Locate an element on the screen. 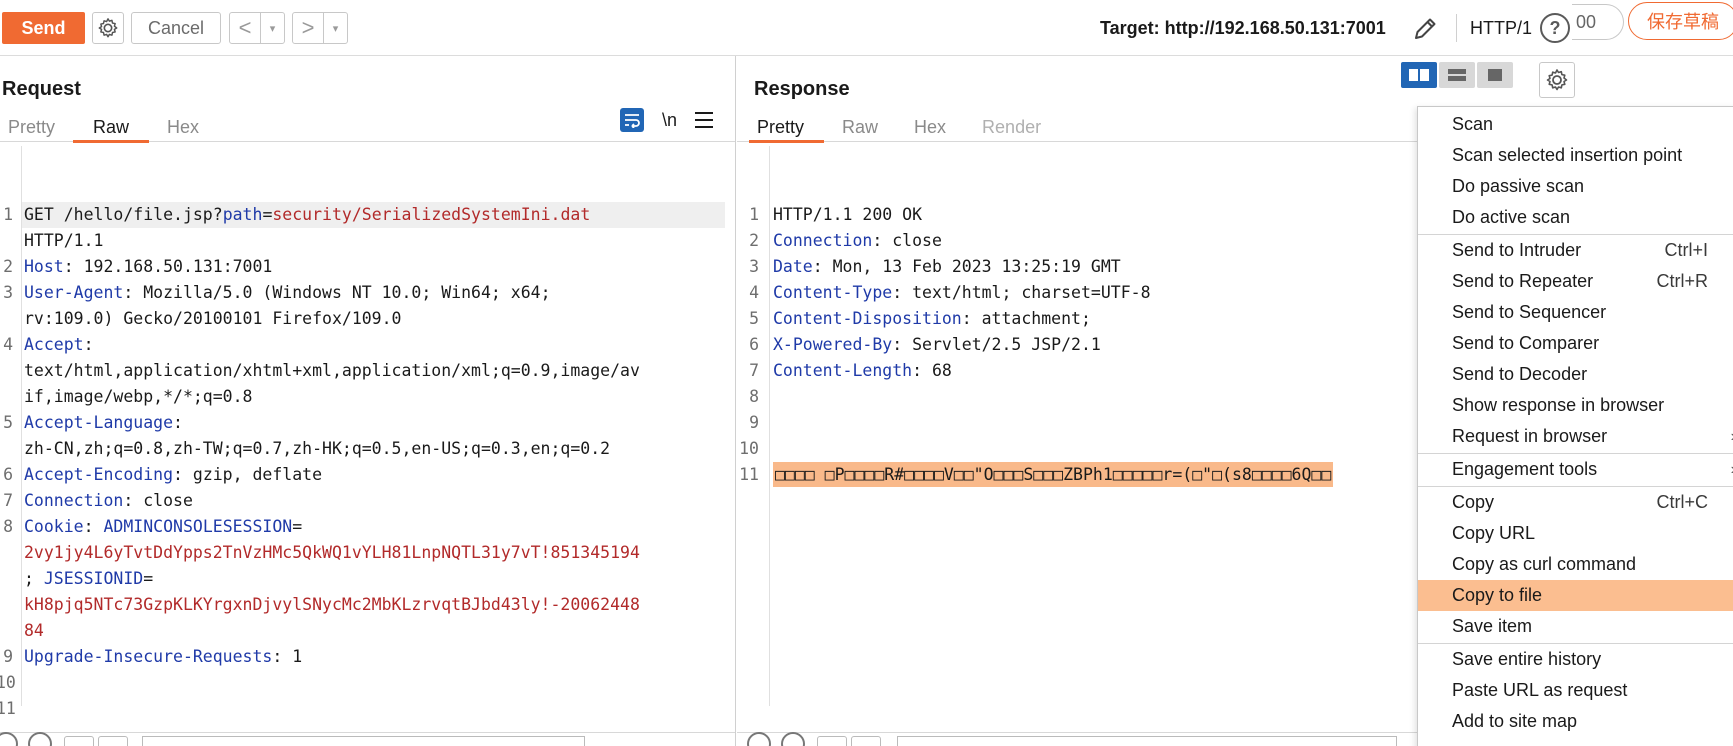 The image size is (1733, 746). response-tab-pretty: Pretty is located at coordinates (787, 127).